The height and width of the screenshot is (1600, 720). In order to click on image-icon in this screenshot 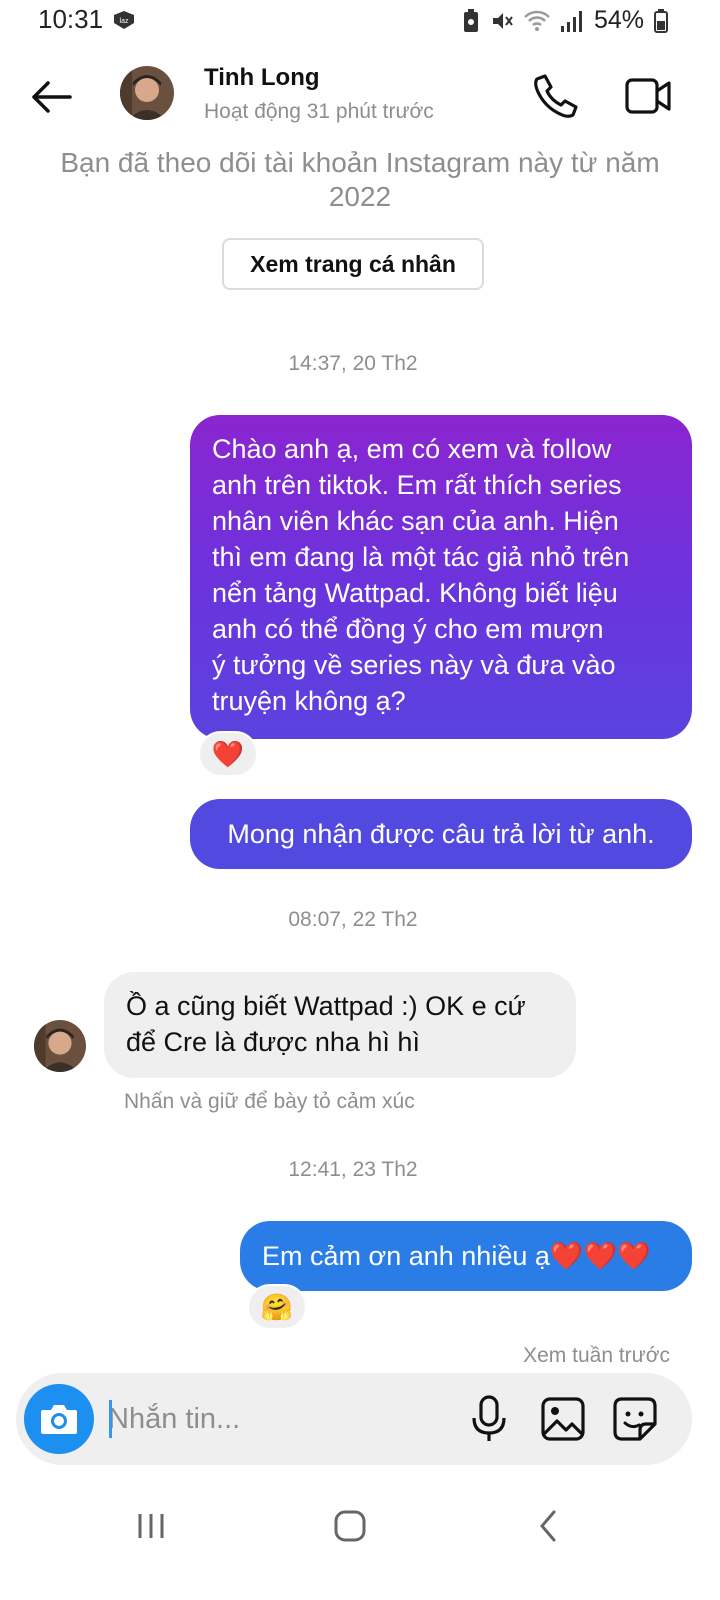, I will do `click(563, 1419)`.